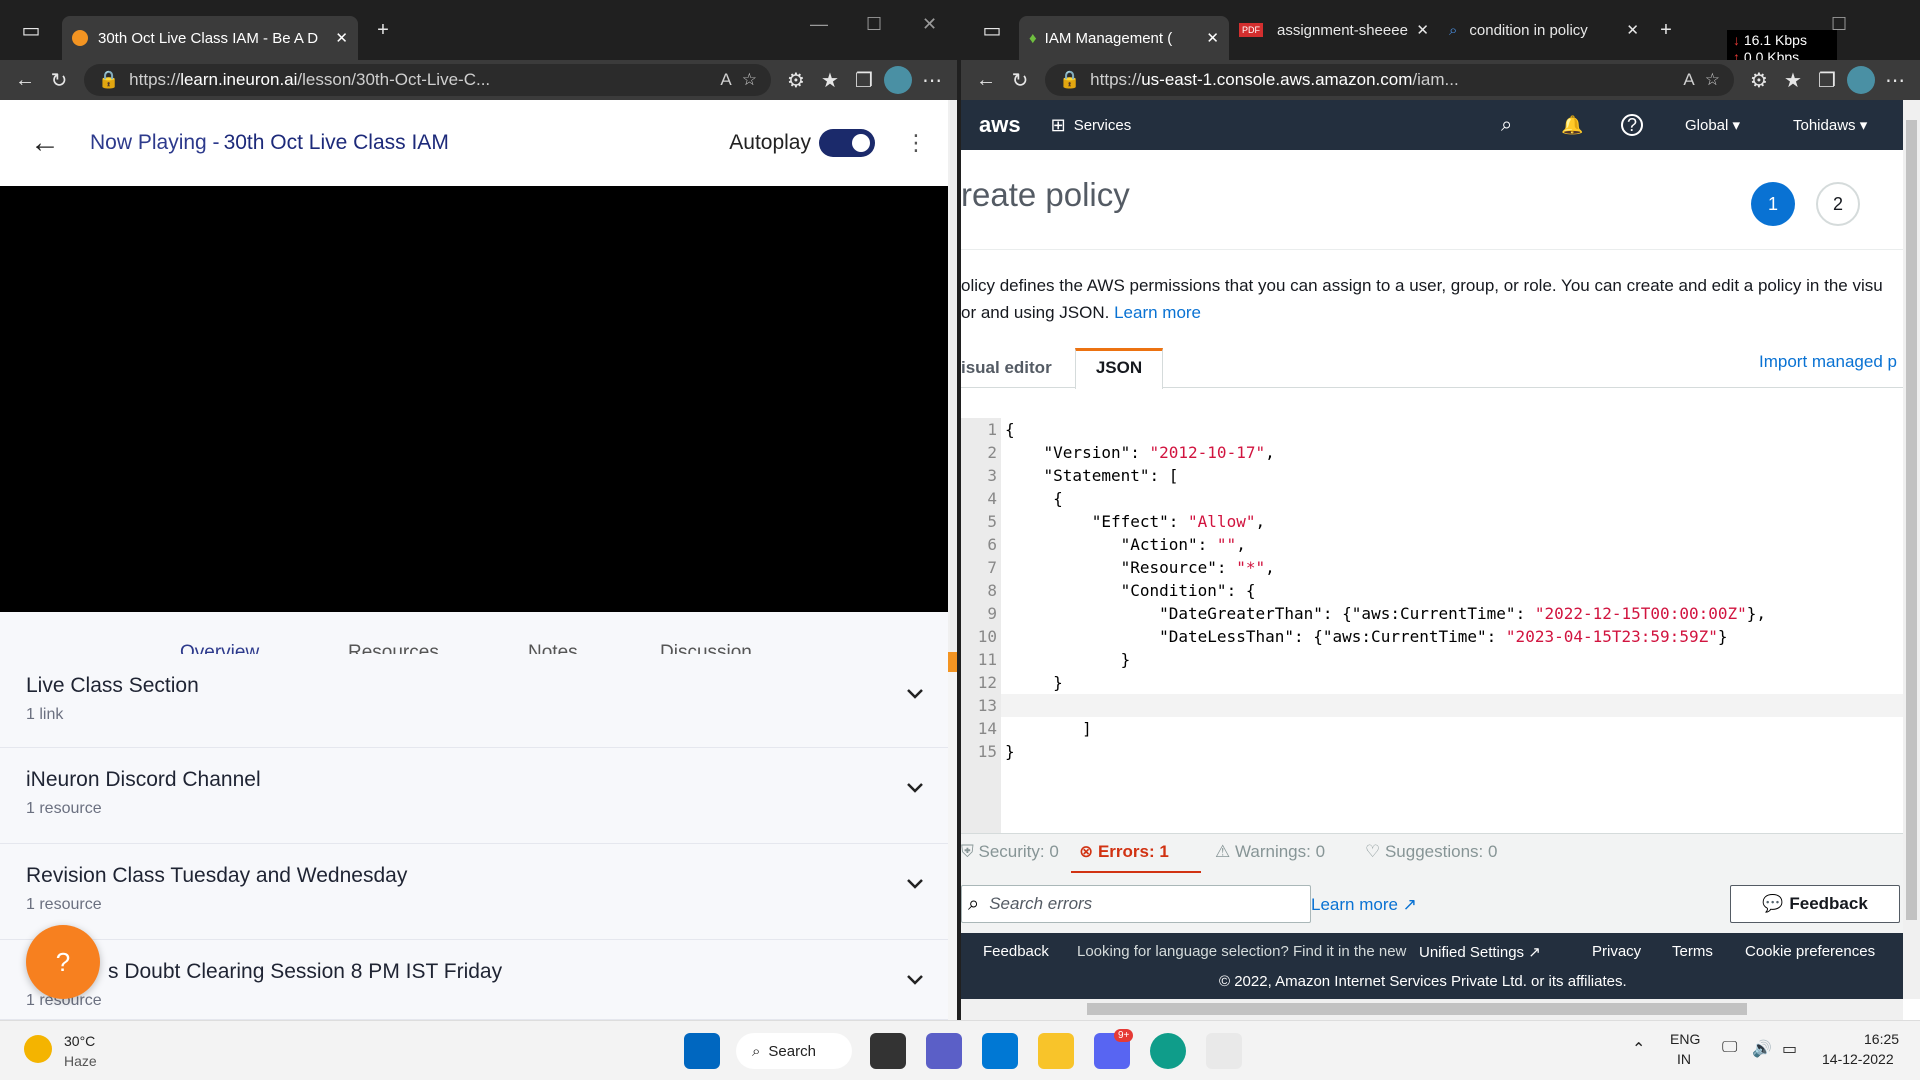 This screenshot has width=1920, height=1080. What do you see at coordinates (1124, 38) in the screenshot?
I see `iam-tab: ♦ IAM Management ( ✕` at bounding box center [1124, 38].